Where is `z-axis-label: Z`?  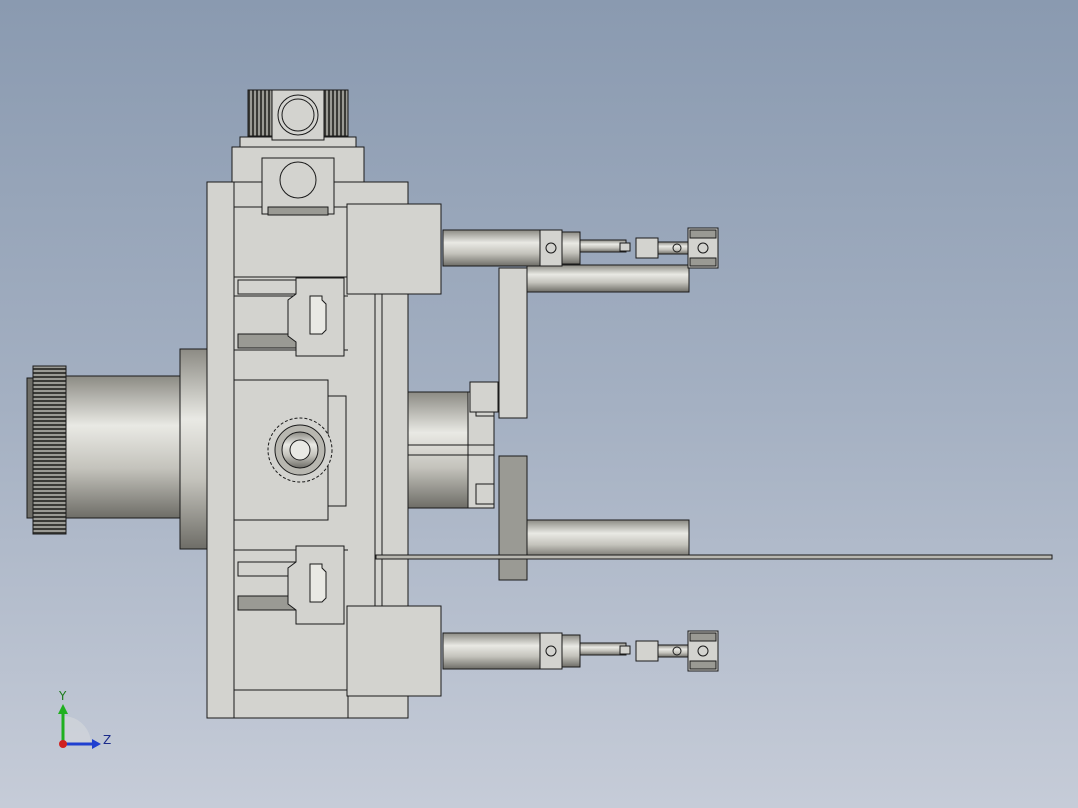 z-axis-label: Z is located at coordinates (107, 740).